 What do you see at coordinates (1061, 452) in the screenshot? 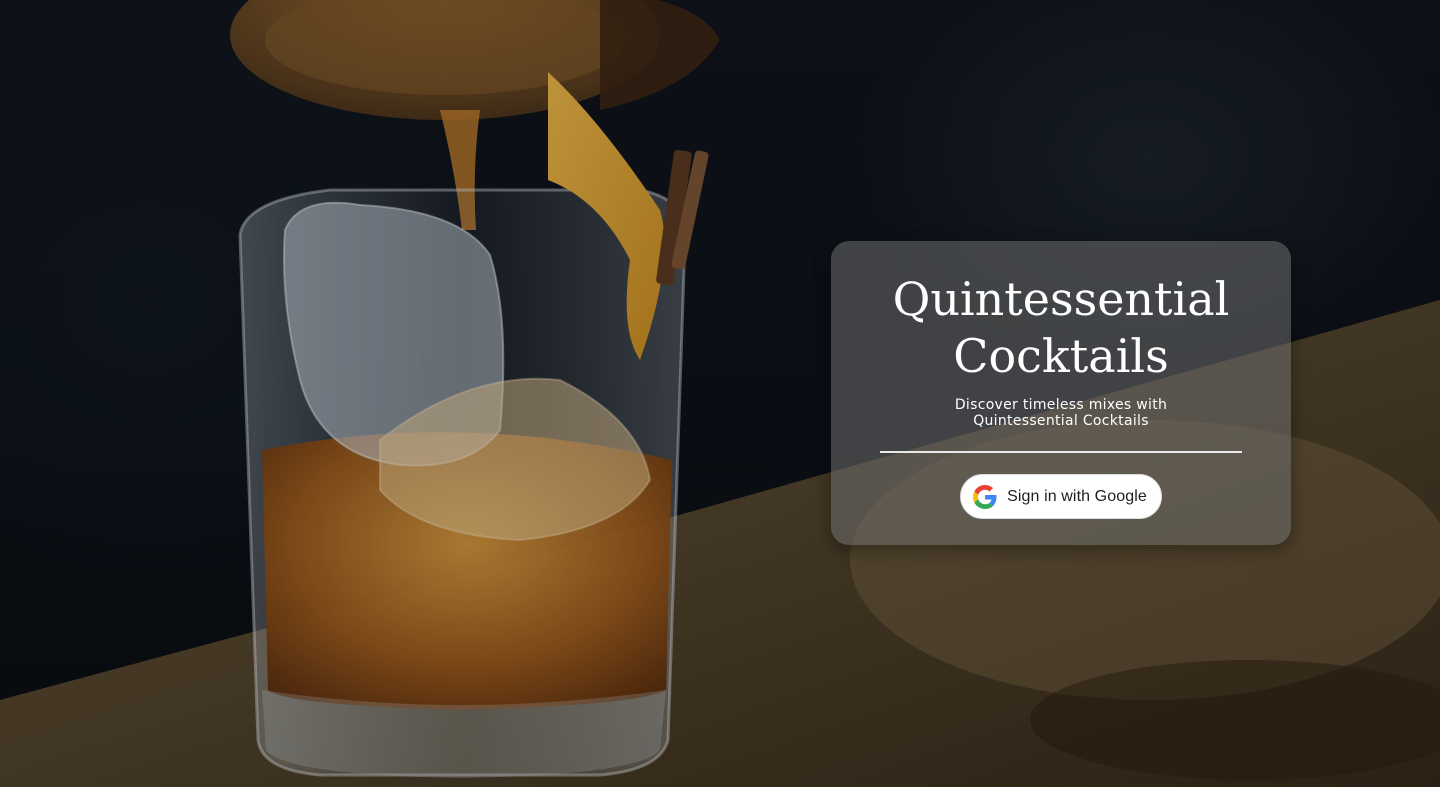
I see `card-divider` at bounding box center [1061, 452].